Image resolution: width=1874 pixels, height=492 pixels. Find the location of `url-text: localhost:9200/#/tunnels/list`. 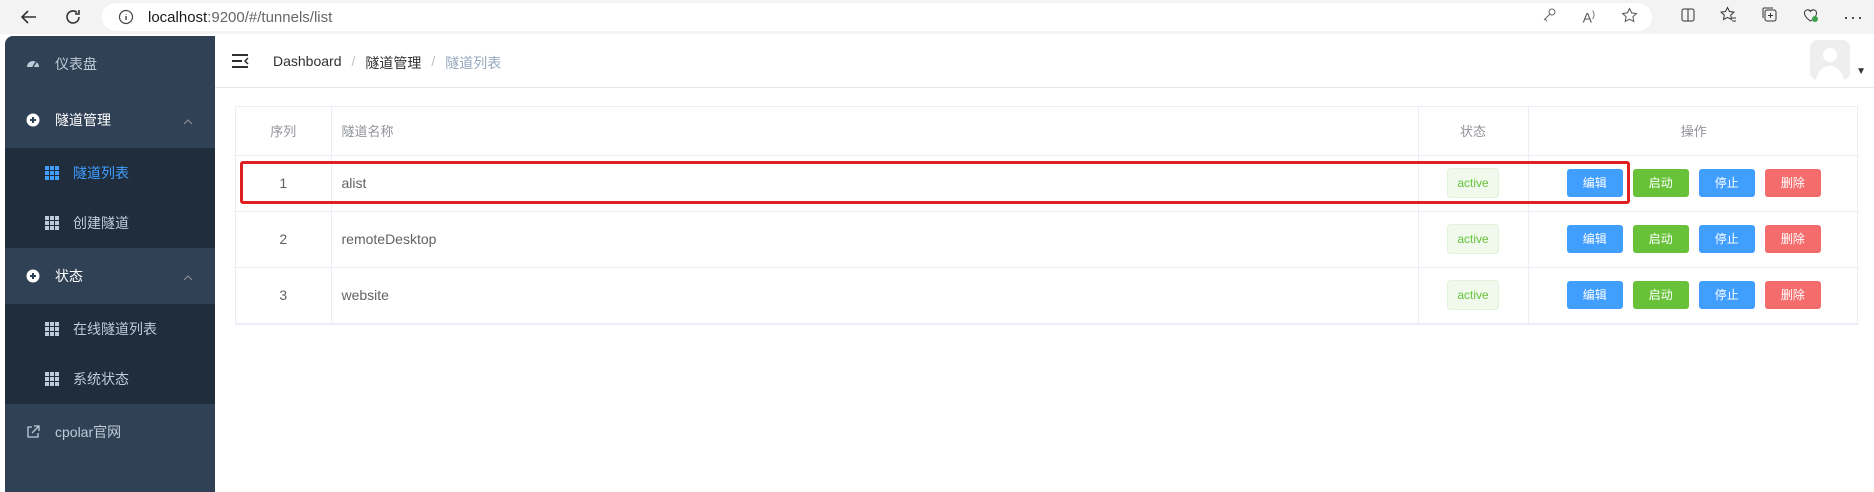

url-text: localhost:9200/#/tunnels/list is located at coordinates (240, 17).